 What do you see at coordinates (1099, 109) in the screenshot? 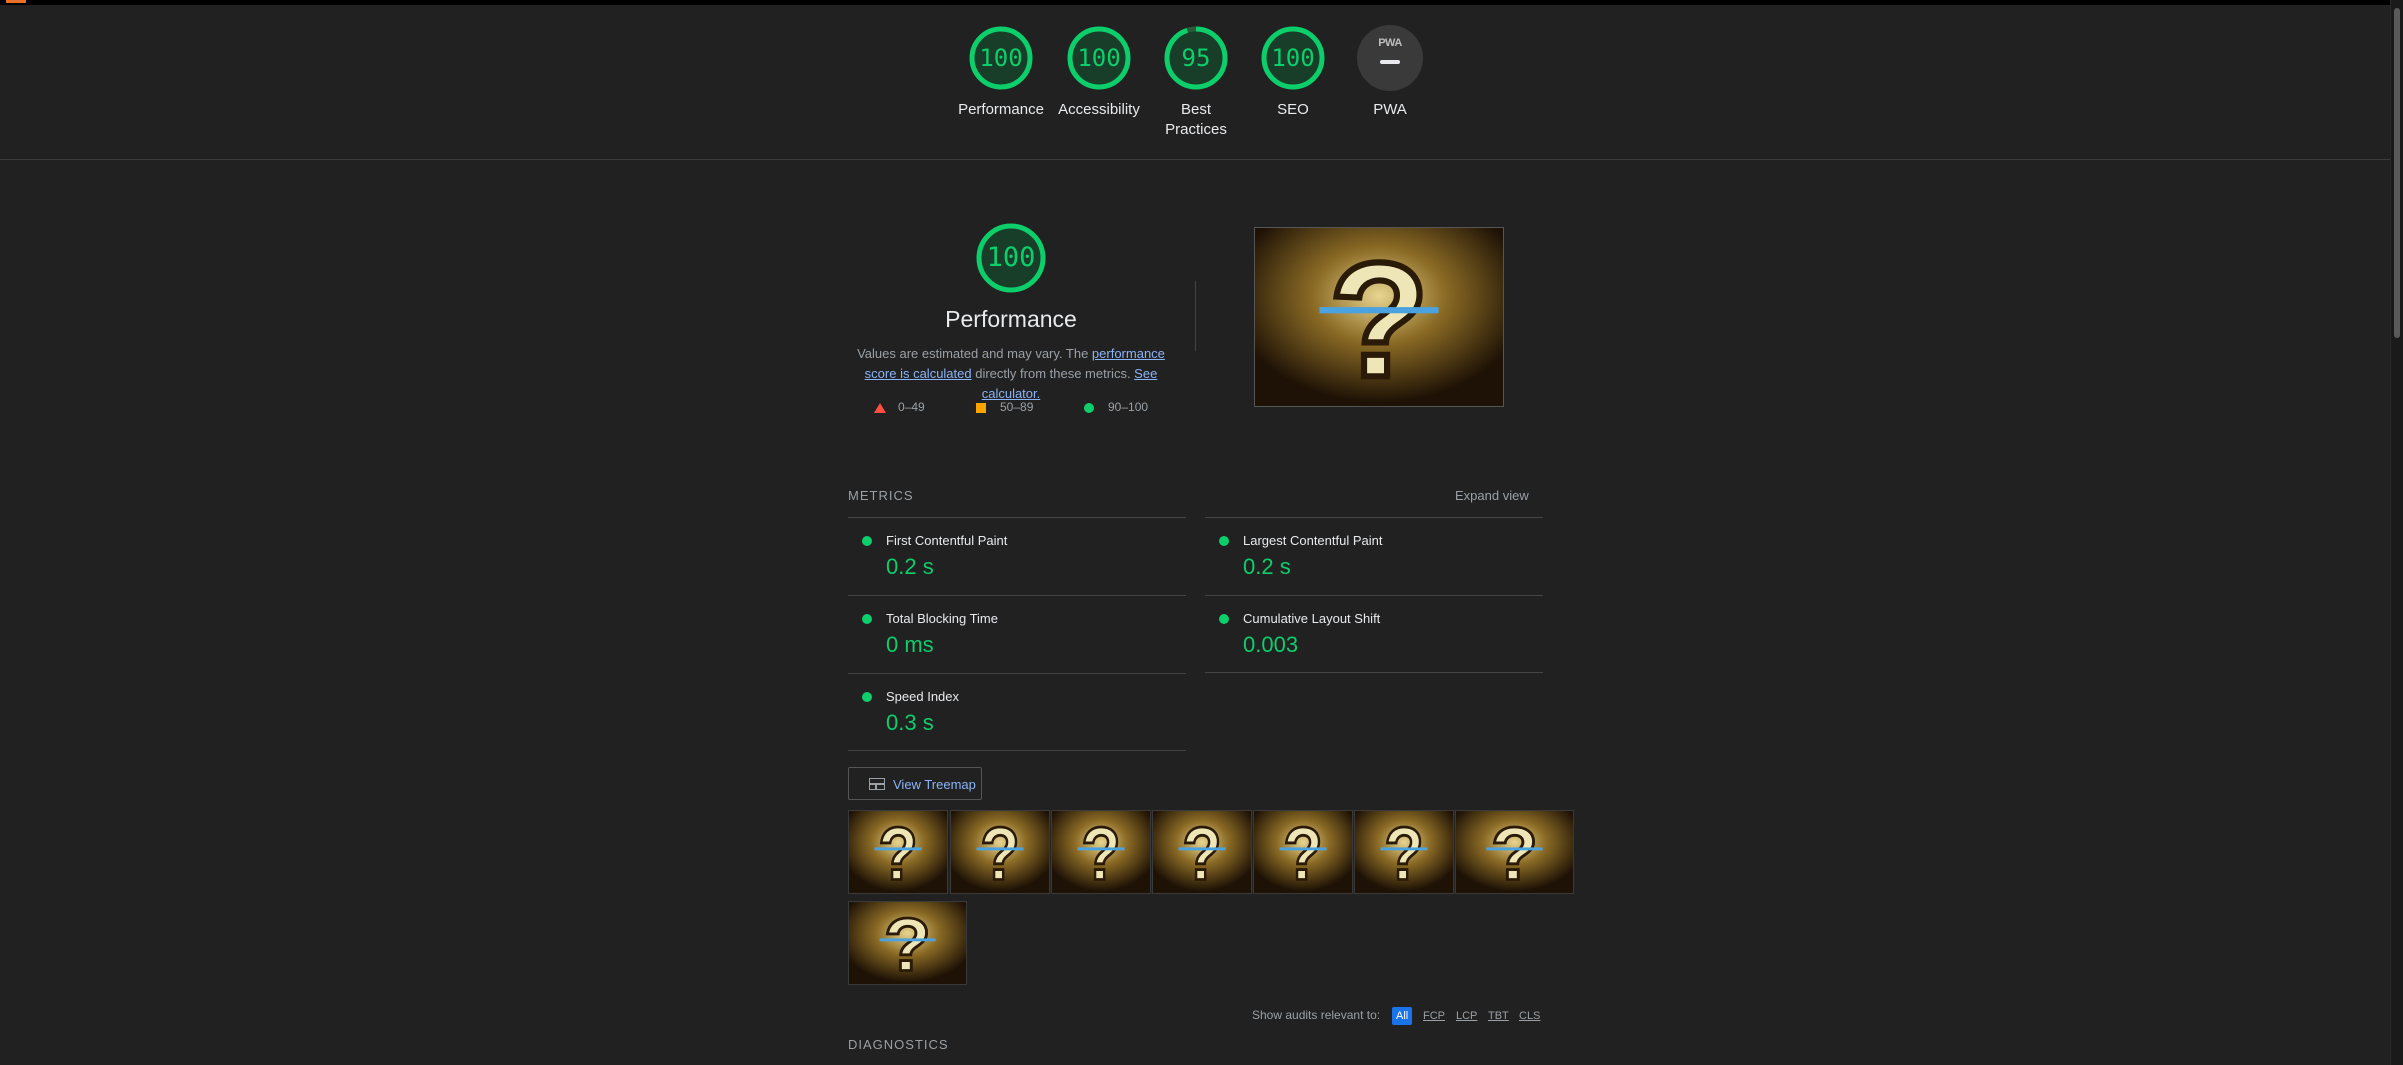
I see `gauge-label: Accessibility` at bounding box center [1099, 109].